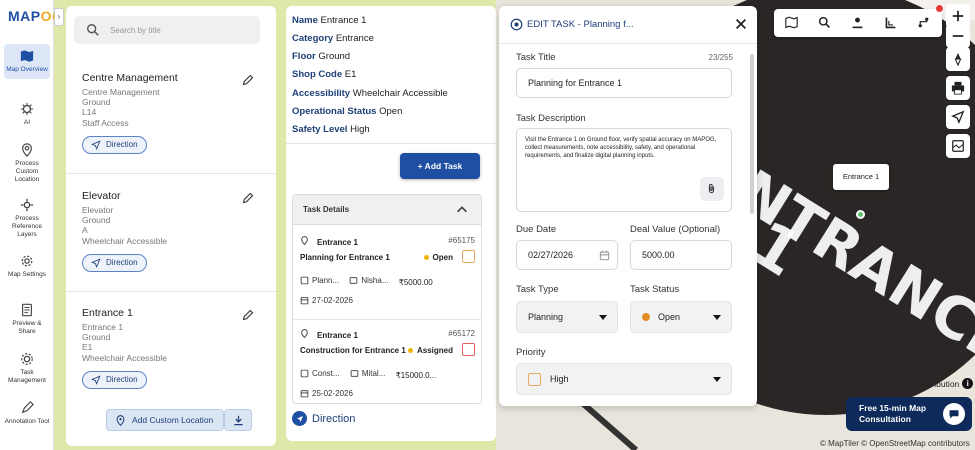 The height and width of the screenshot is (450, 975). What do you see at coordinates (320, 129) in the screenshot?
I see `property-key: Safety Level` at bounding box center [320, 129].